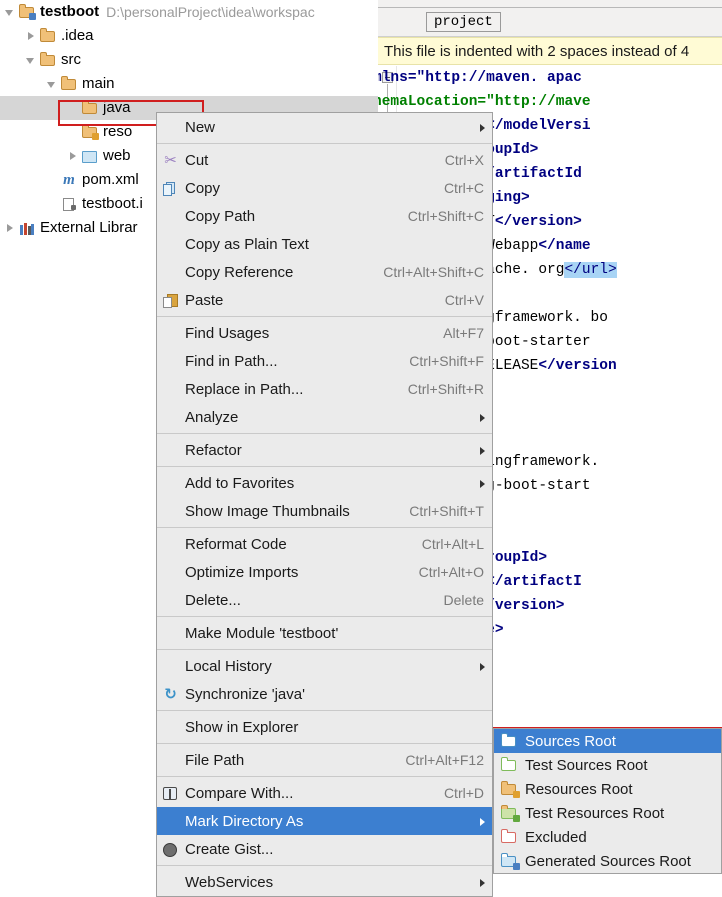 The image size is (722, 897). Describe the element at coordinates (189, 84) in the screenshot. I see `tree-item-main: main` at that location.